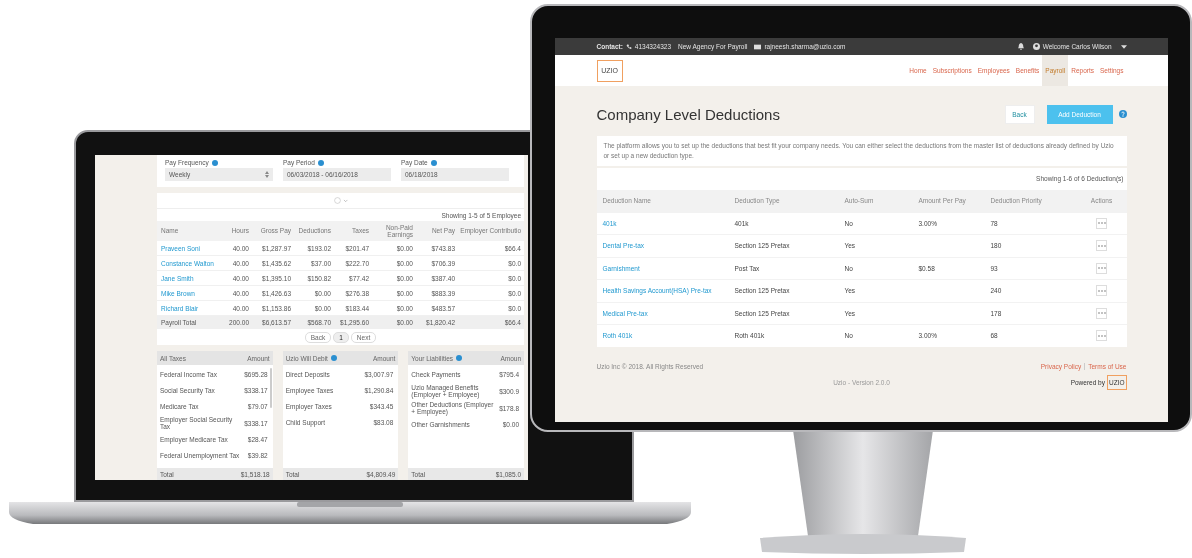 The height and width of the screenshot is (558, 1192). I want to click on page-title: Company Level Deductions, so click(688, 114).